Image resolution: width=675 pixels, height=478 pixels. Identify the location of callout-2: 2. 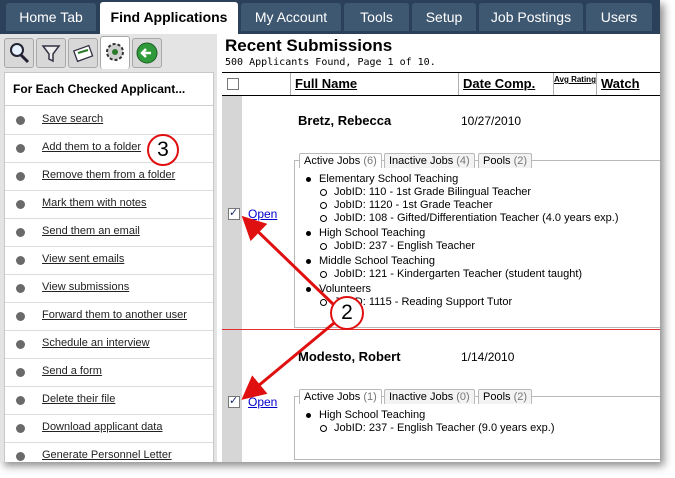
(347, 313).